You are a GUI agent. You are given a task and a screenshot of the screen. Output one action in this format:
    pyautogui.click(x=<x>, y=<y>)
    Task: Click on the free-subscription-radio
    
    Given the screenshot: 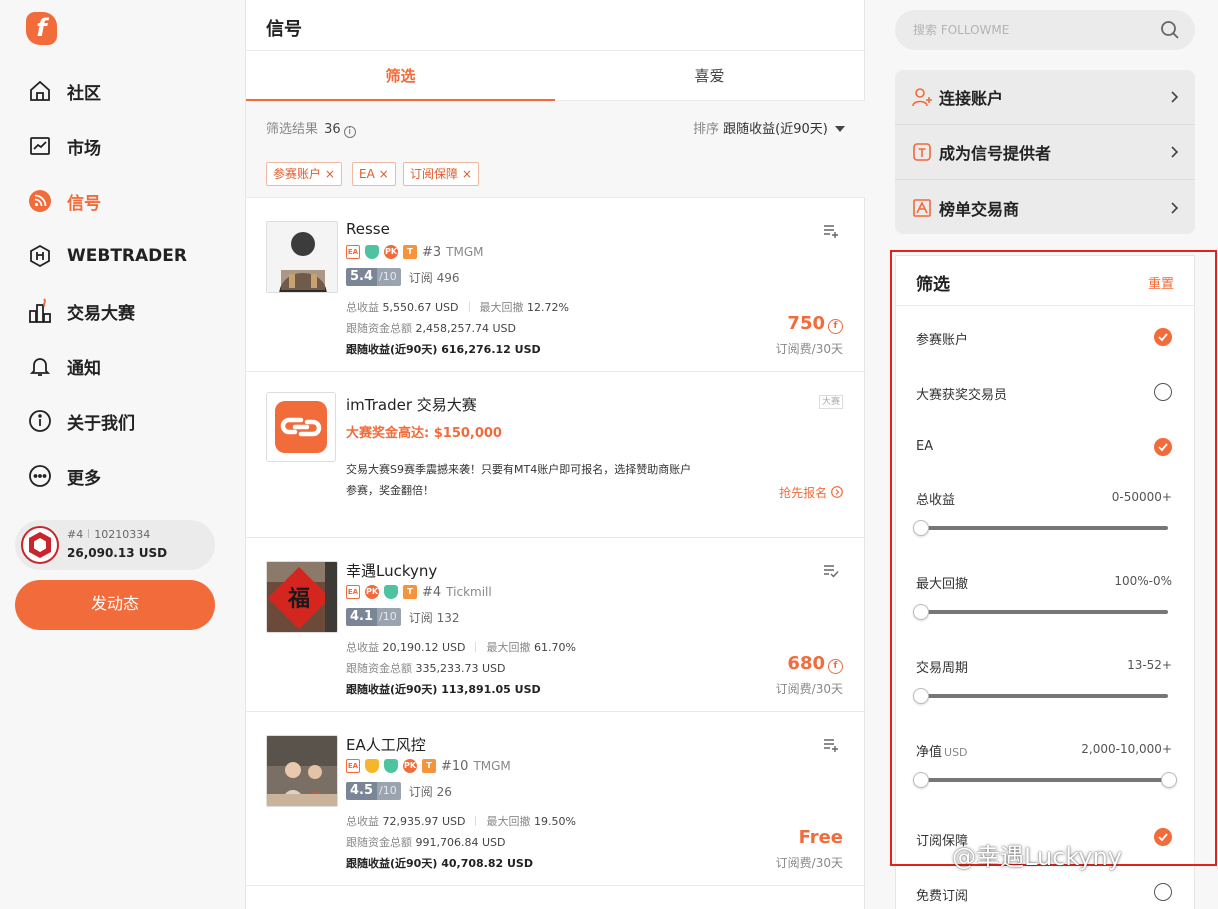 What is the action you would take?
    pyautogui.click(x=1163, y=892)
    